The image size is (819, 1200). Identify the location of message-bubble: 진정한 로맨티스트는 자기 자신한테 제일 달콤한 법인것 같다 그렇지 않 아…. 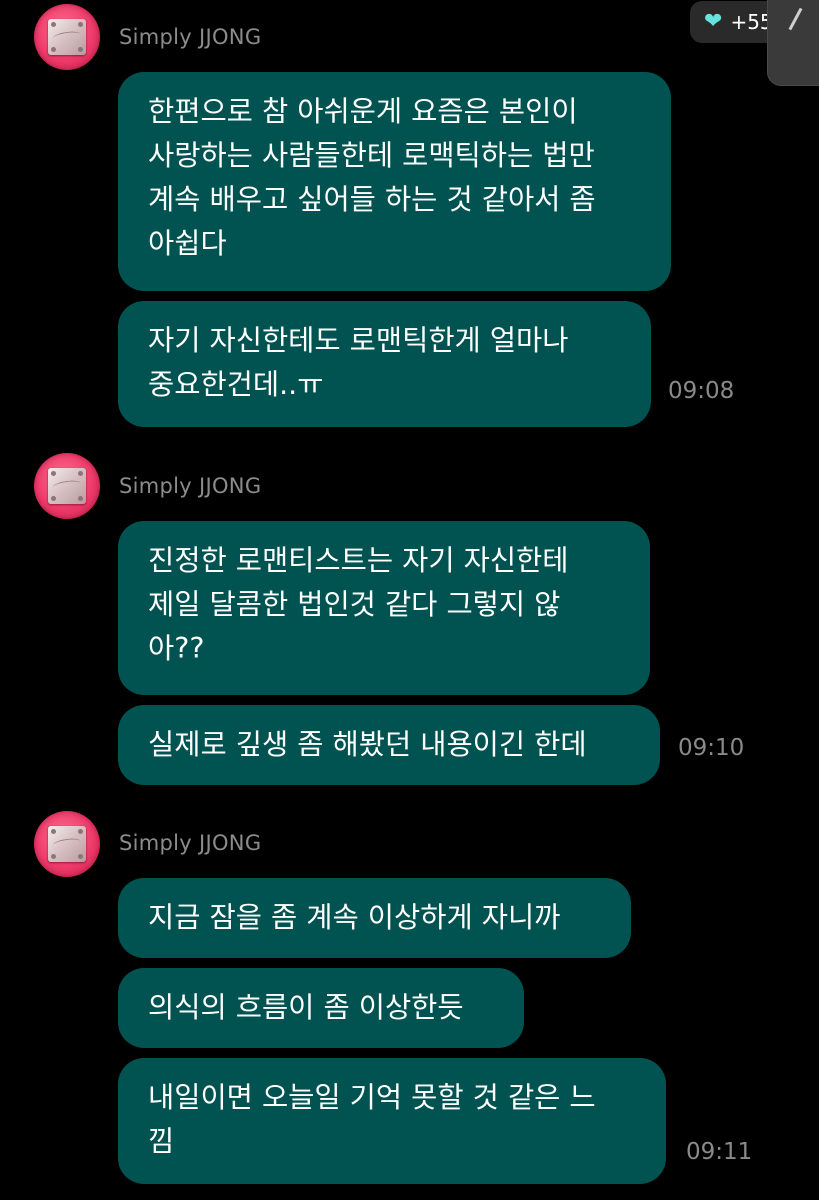
(384, 608).